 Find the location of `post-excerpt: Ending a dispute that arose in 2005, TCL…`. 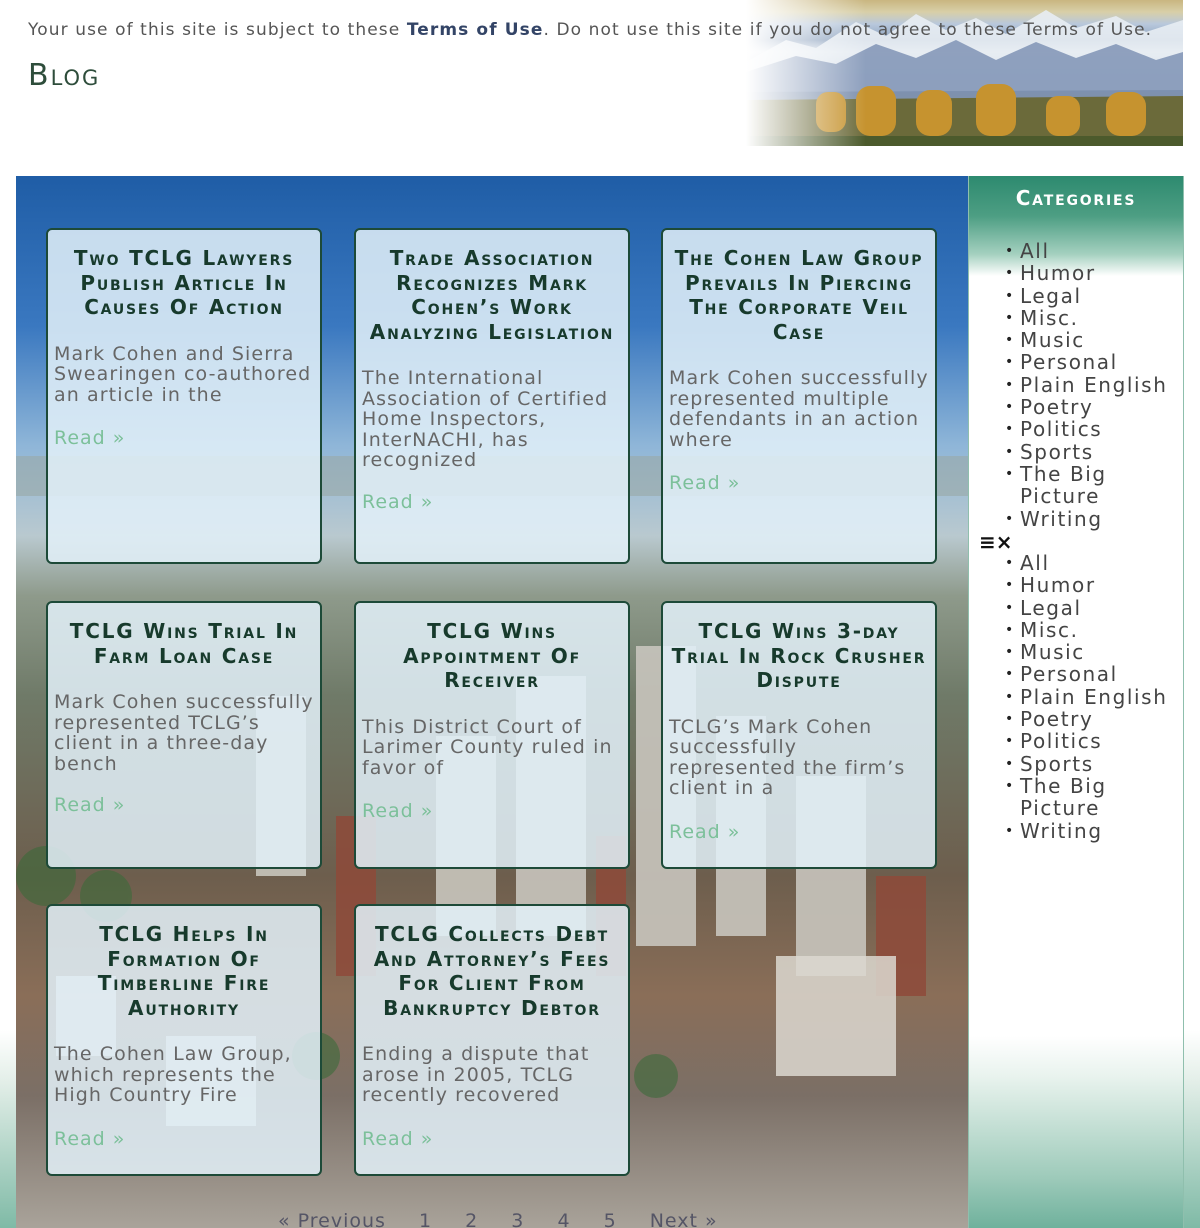

post-excerpt: Ending a dispute that arose in 2005, TCL… is located at coordinates (476, 1074).